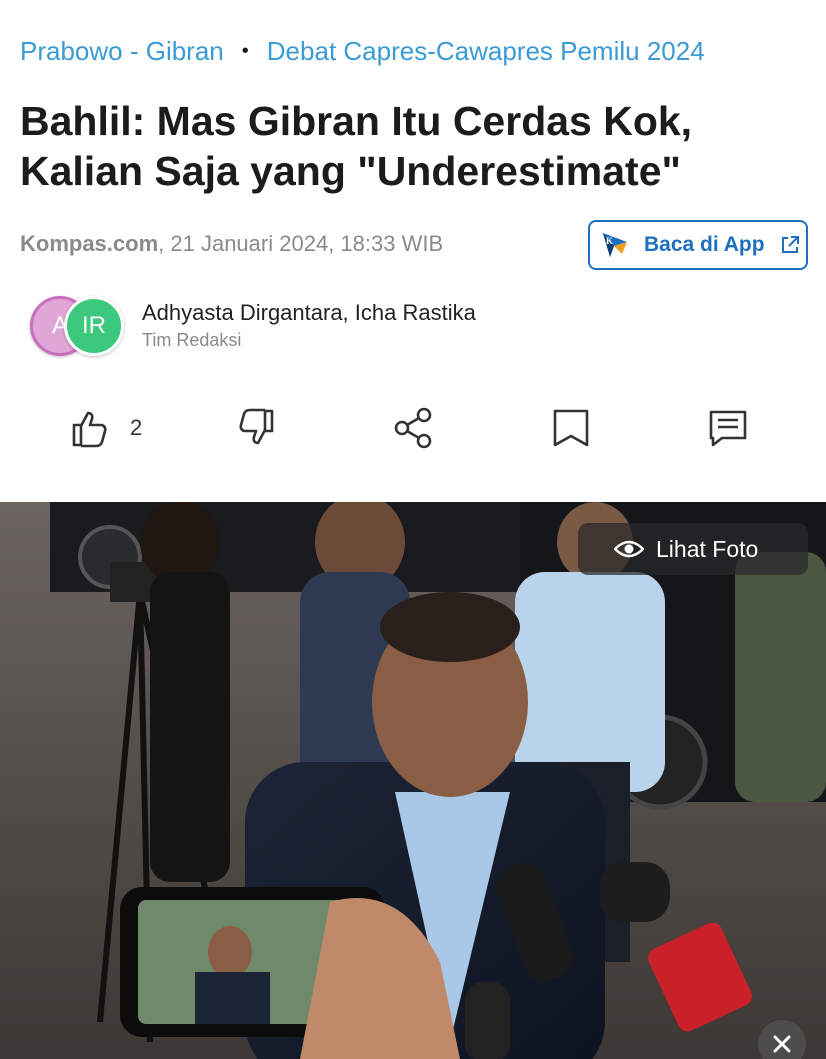  I want to click on open-in-app-button: K Baca di App, so click(698, 245).